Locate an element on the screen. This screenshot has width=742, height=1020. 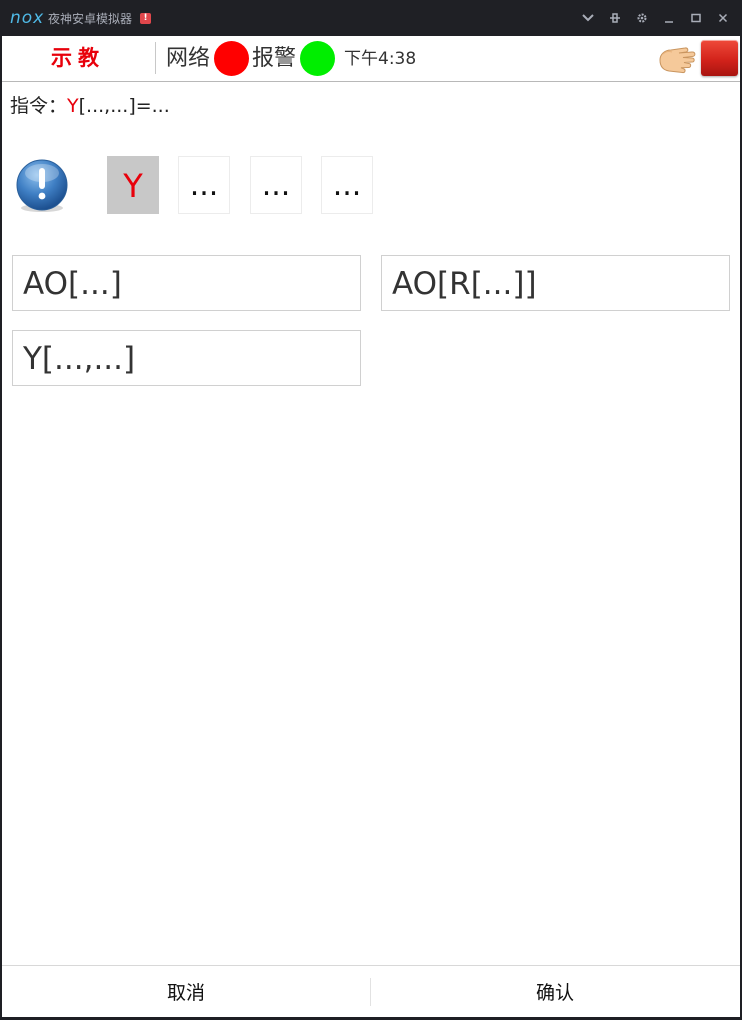
maximize-button is located at coordinates (695, 18).